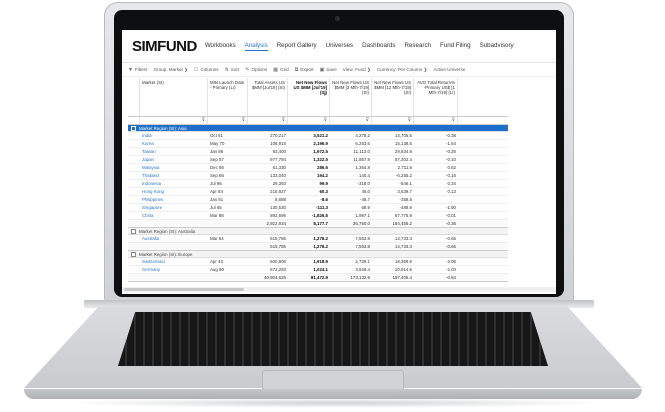 The height and width of the screenshot is (412, 665). What do you see at coordinates (403, 175) in the screenshot?
I see `table-cell: -6,255.2` at bounding box center [403, 175].